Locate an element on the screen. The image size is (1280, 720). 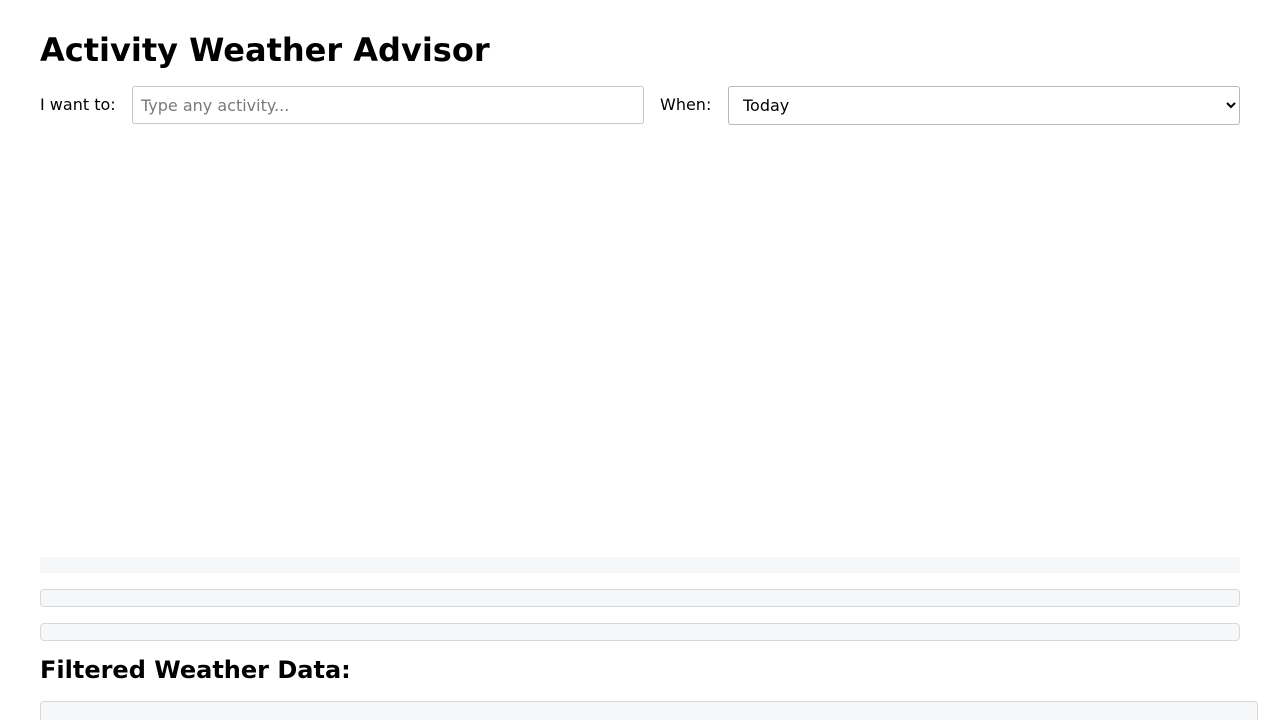
filtered-weather-data-panel is located at coordinates (649, 710).